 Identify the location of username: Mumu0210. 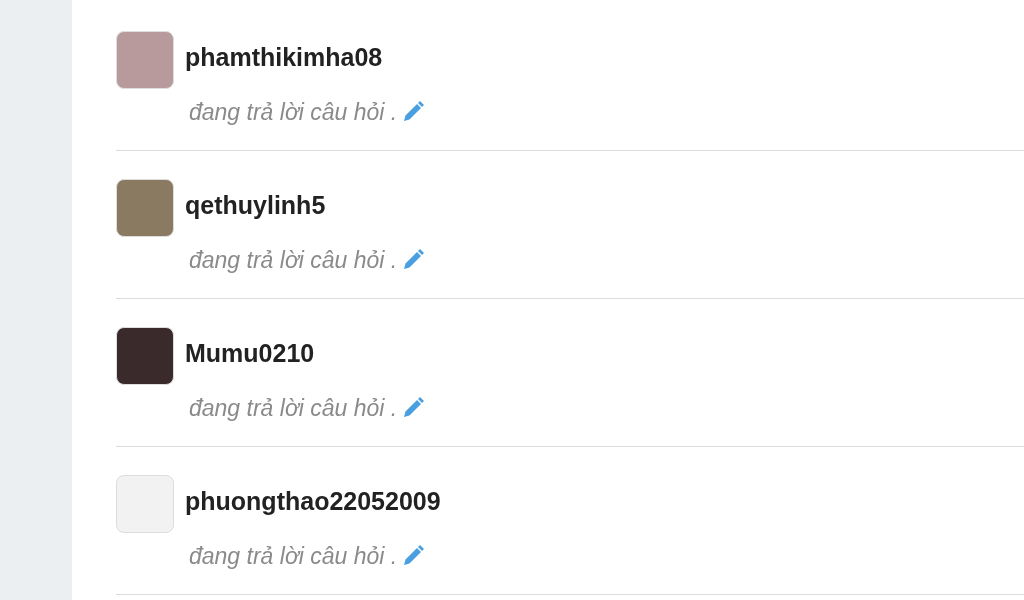
(250, 354).